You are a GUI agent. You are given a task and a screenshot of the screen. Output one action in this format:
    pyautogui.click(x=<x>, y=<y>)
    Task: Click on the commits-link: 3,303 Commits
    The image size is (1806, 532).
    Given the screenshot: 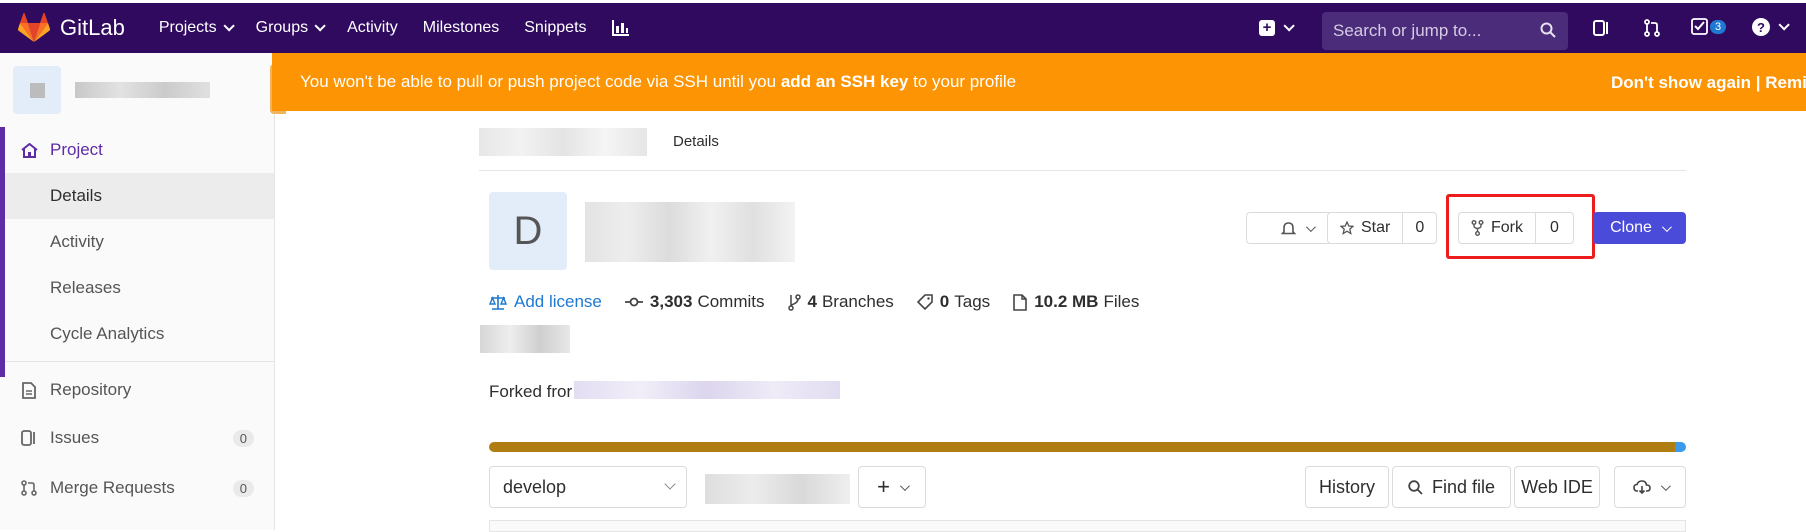 What is the action you would take?
    pyautogui.click(x=694, y=302)
    